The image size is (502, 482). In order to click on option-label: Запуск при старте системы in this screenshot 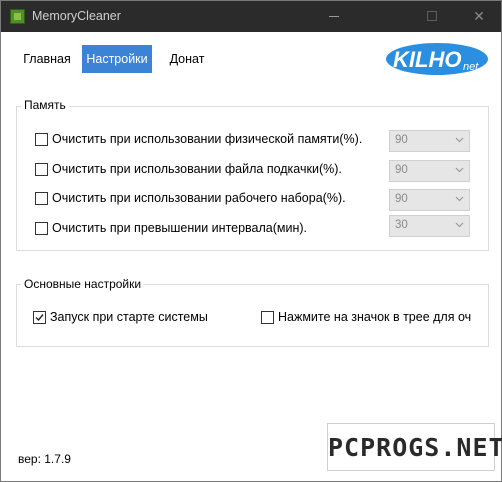, I will do `click(129, 317)`.